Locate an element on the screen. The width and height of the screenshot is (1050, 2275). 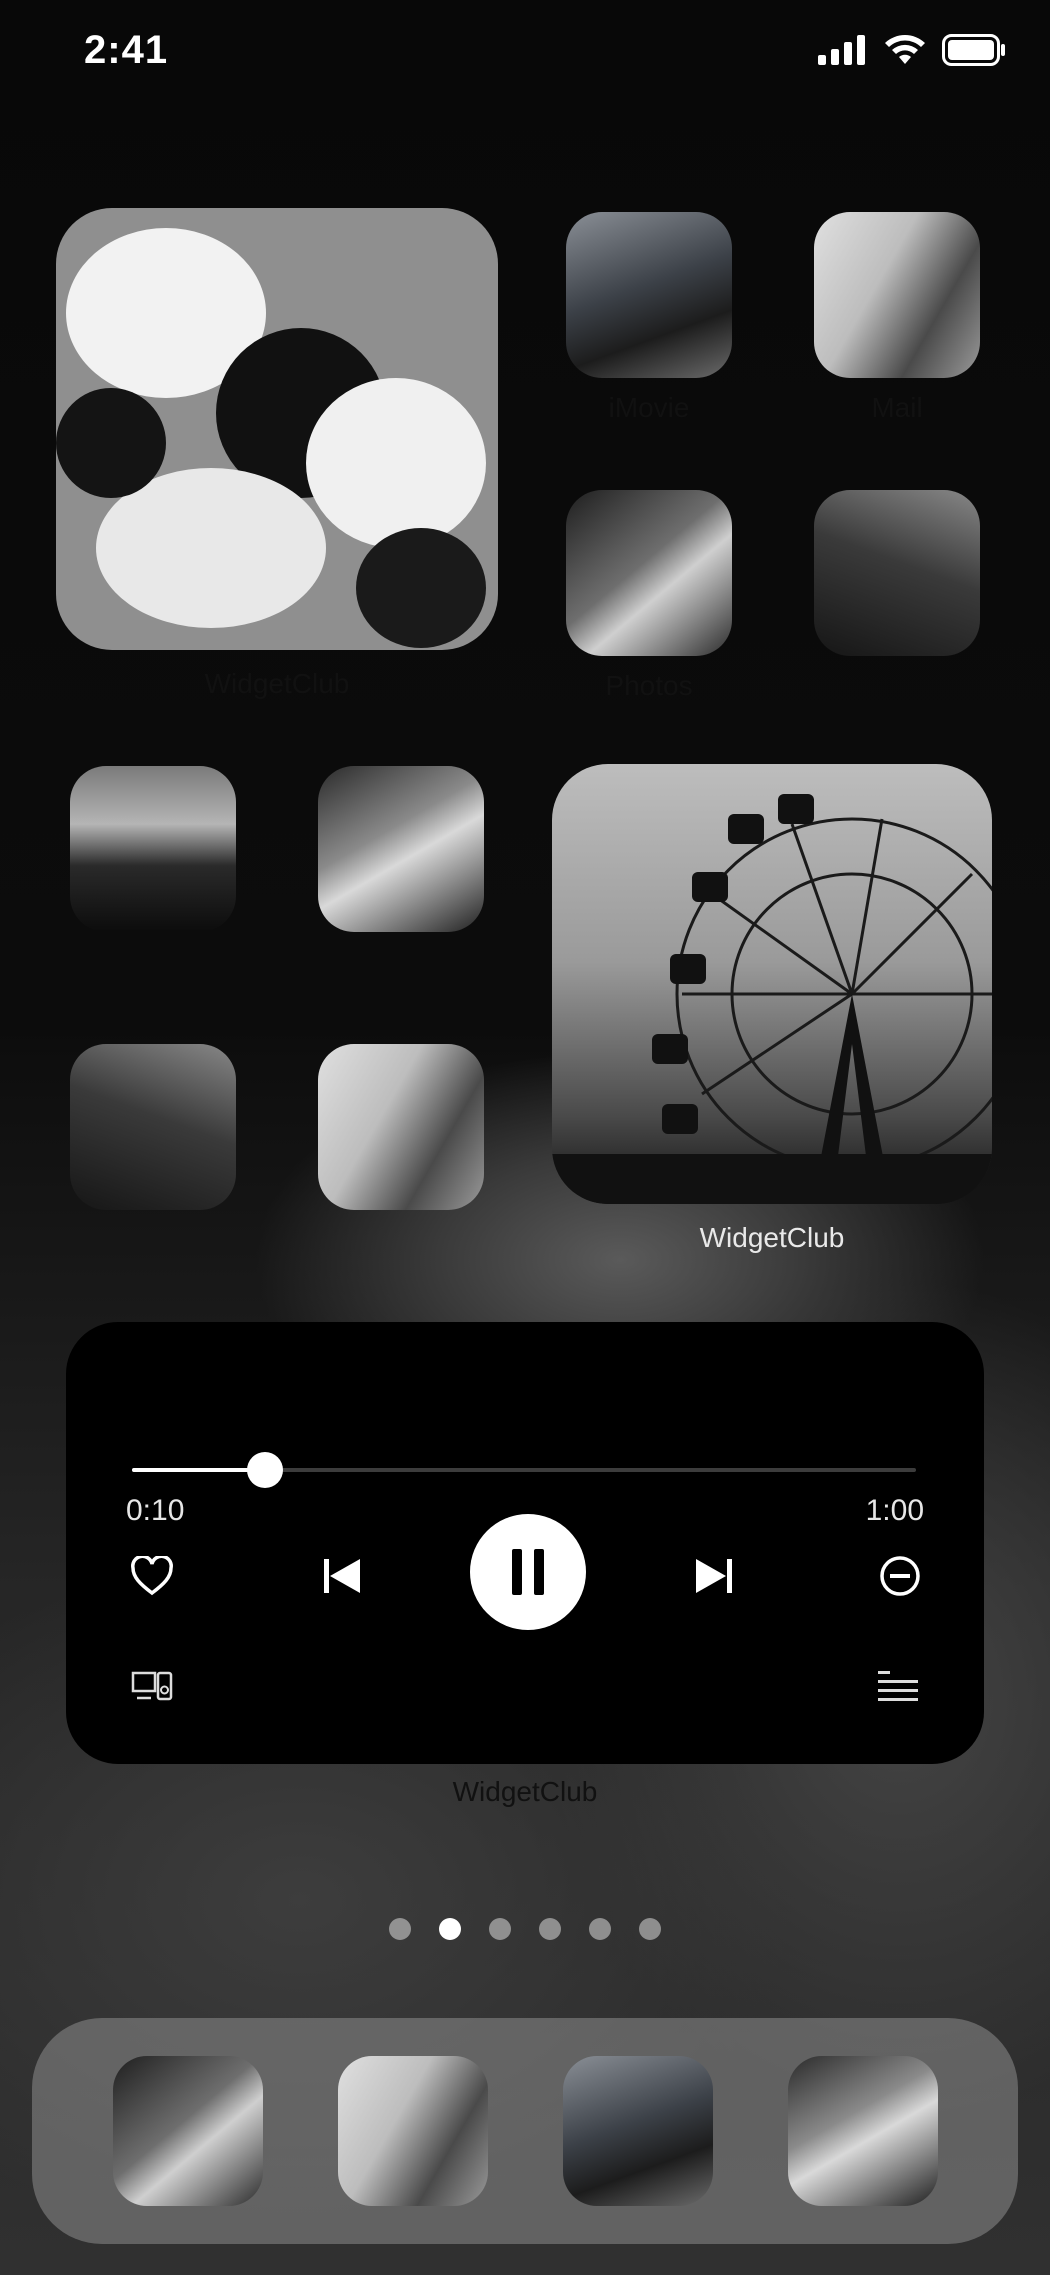
app-icon-glasses is located at coordinates (153, 1127).